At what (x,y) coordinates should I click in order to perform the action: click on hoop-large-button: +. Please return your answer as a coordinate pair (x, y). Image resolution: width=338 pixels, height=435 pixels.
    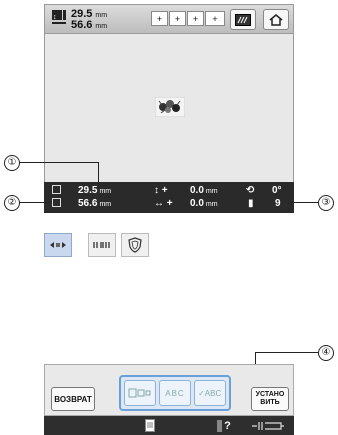
    Looking at the image, I should click on (195, 18).